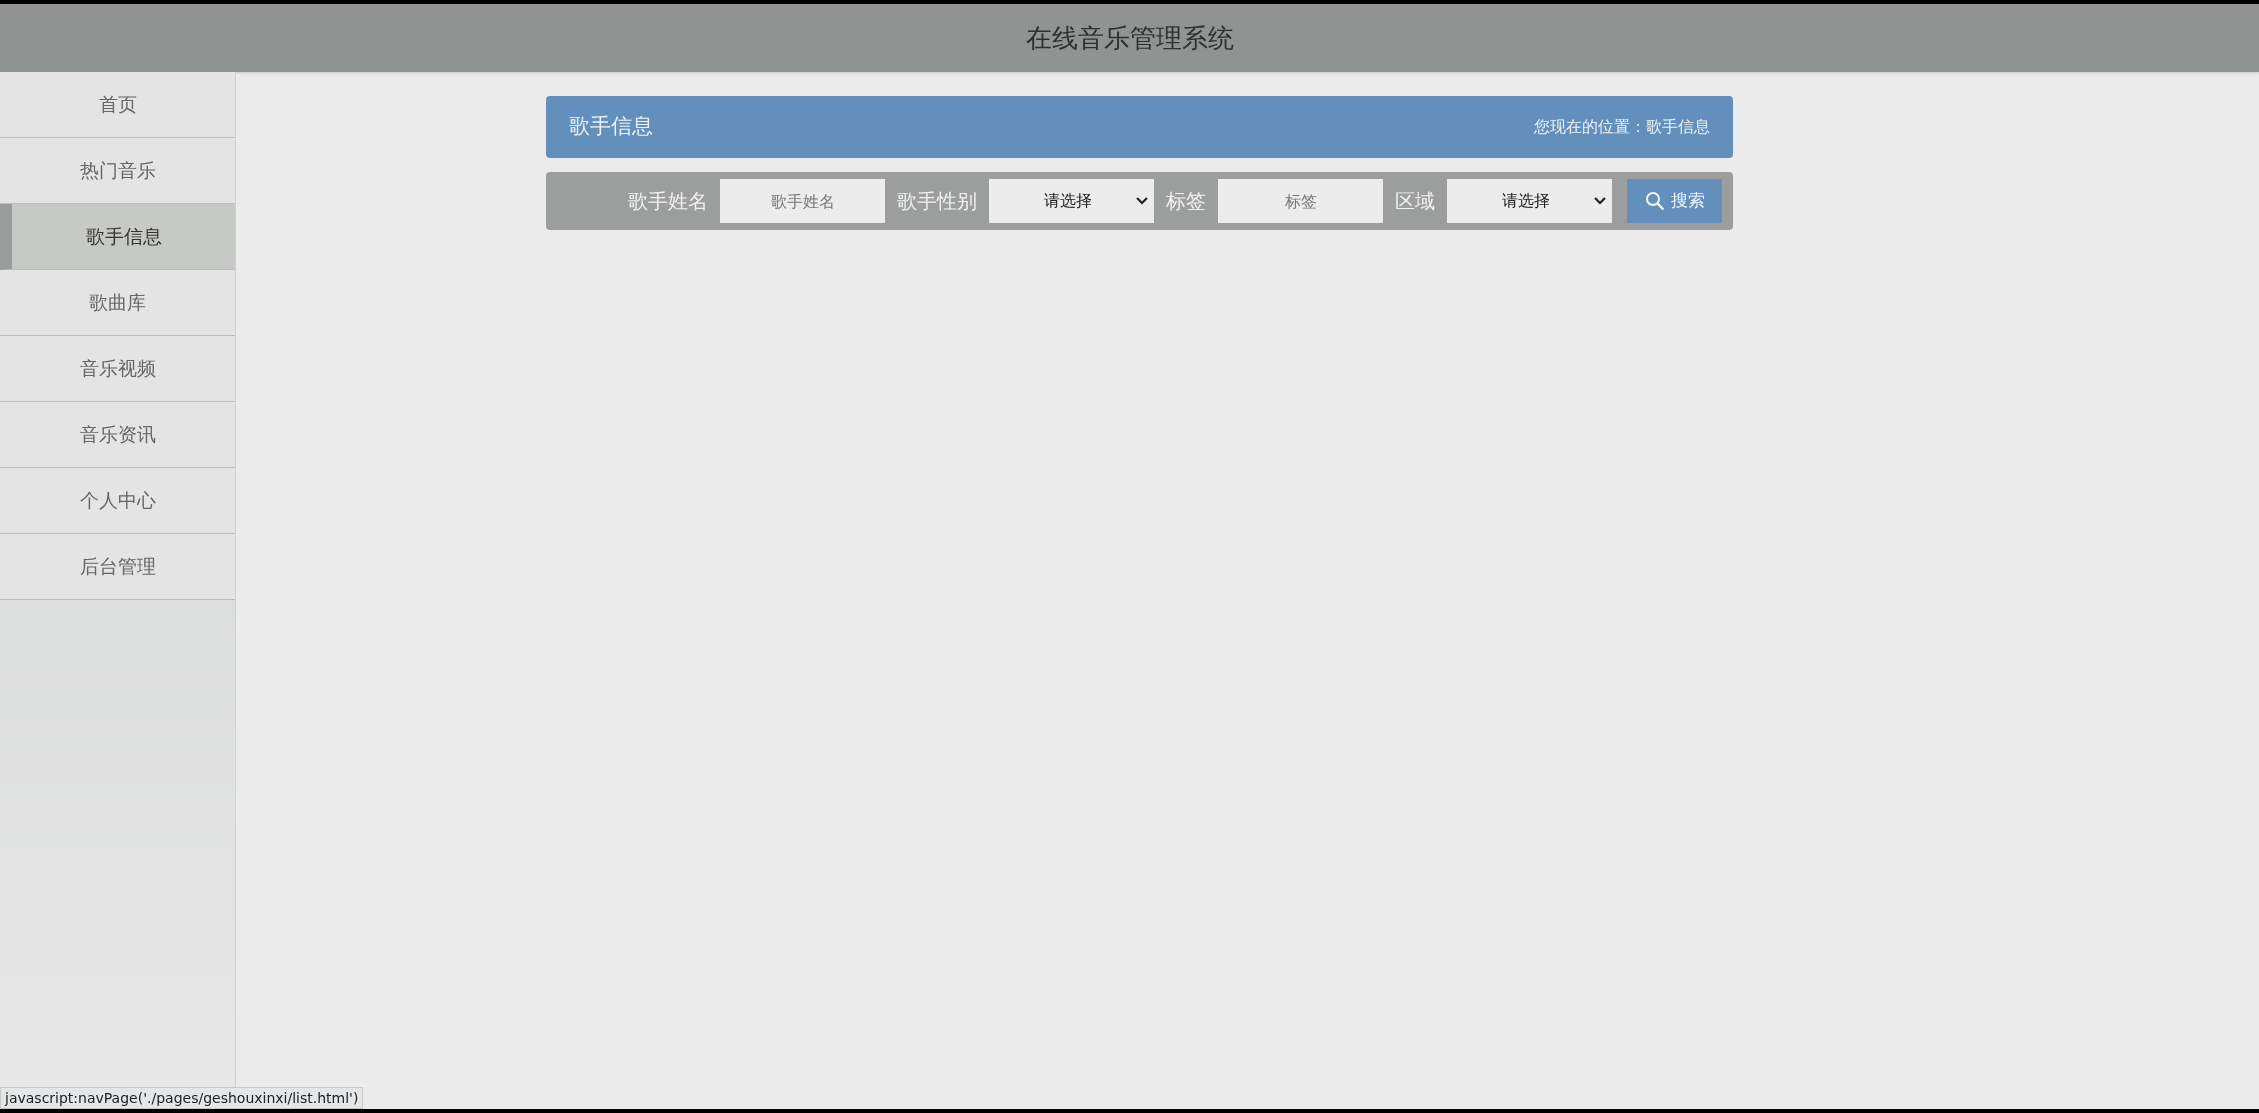 This screenshot has height=1113, width=2259. What do you see at coordinates (117, 369) in the screenshot?
I see `nav-item: 音乐视频` at bounding box center [117, 369].